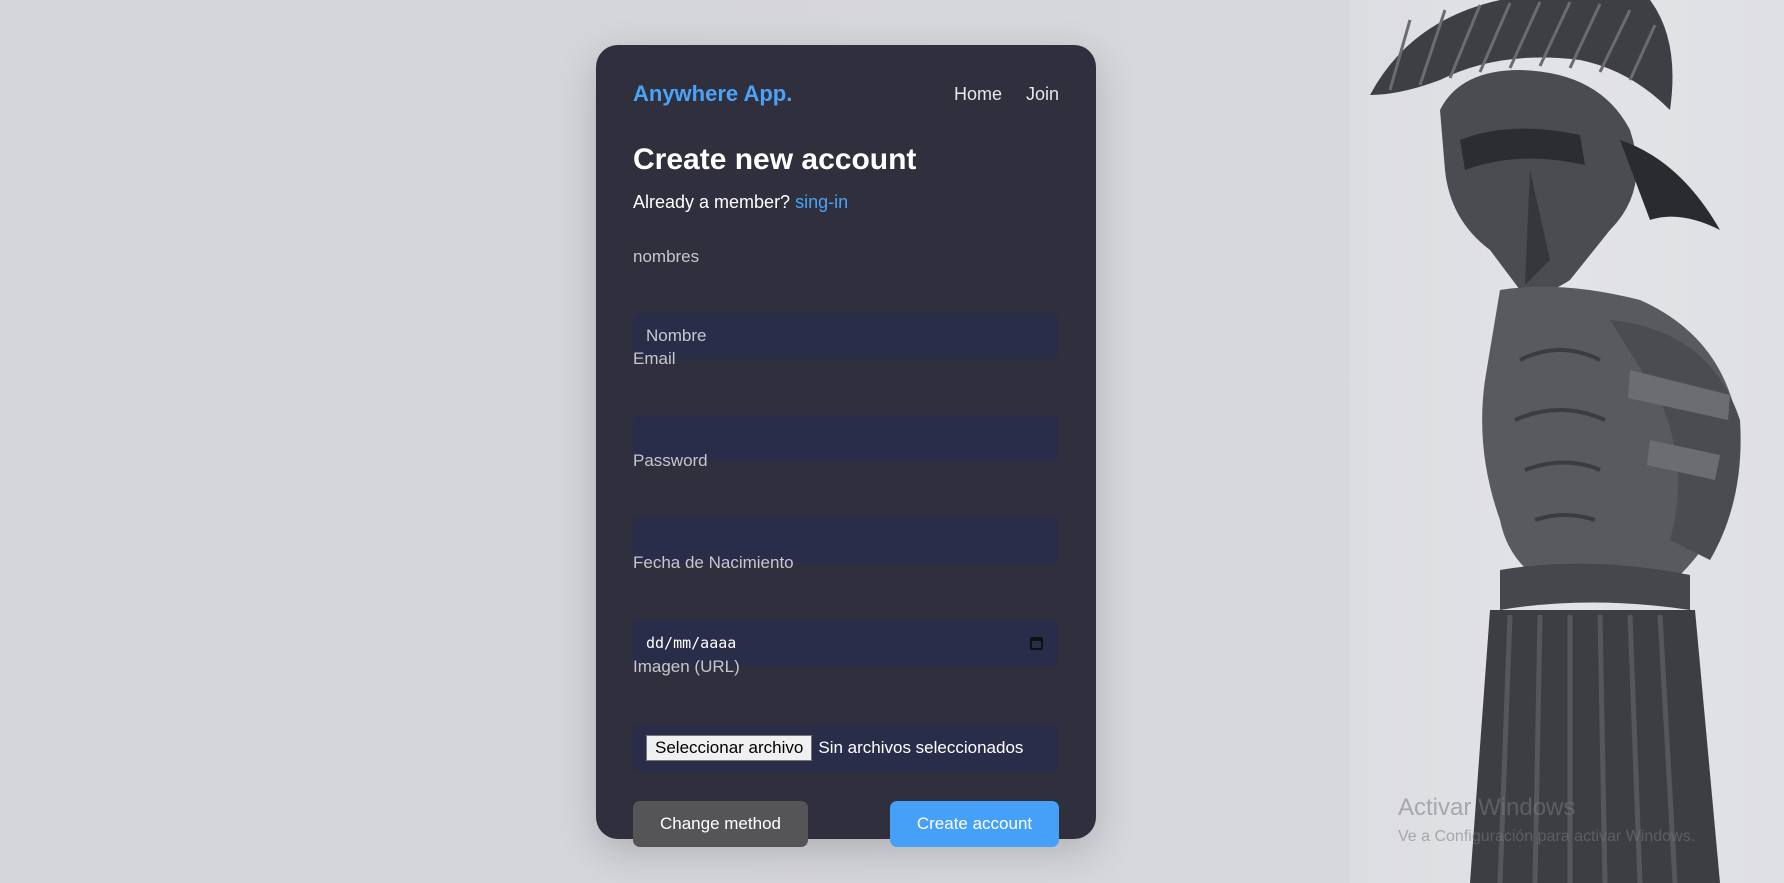 Image resolution: width=1784 pixels, height=883 pixels. What do you see at coordinates (845, 336) in the screenshot?
I see `nombres-input: Nombre` at bounding box center [845, 336].